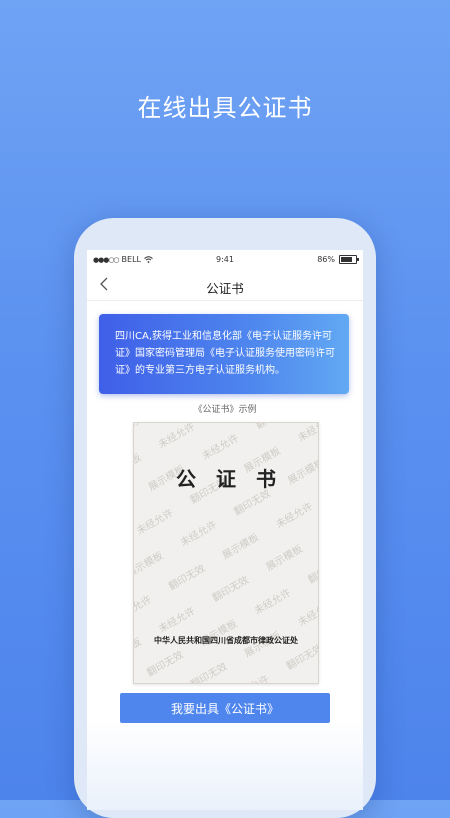  Describe the element at coordinates (326, 259) in the screenshot. I see `battery-percent: 86%` at that location.